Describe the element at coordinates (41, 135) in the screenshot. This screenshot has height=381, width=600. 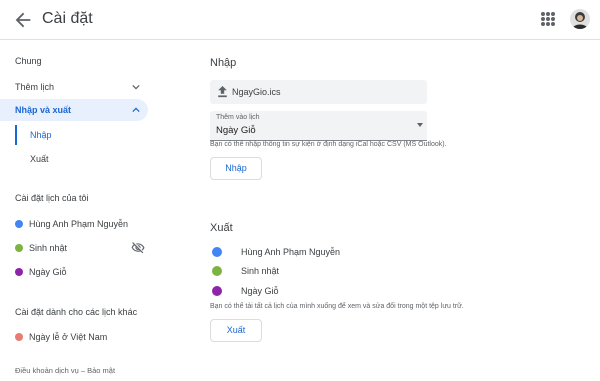
I see `sidebar-subitem-label: Nhập` at that location.